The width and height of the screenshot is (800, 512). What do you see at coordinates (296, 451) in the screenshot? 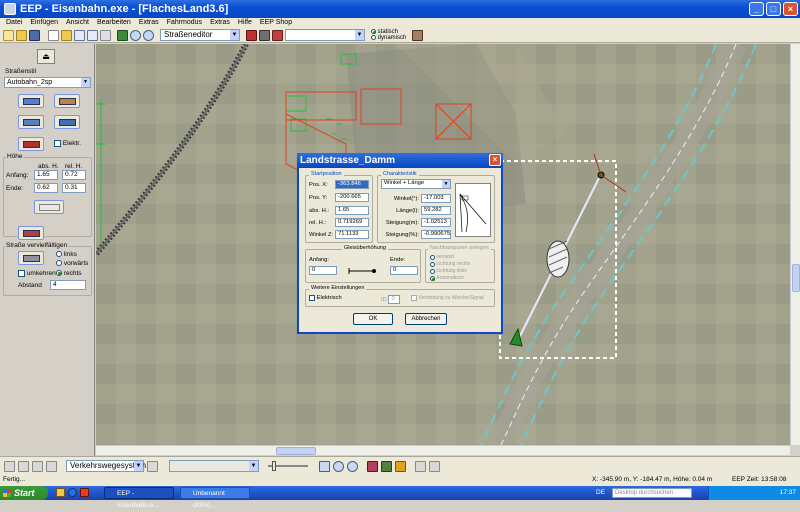
I see `horizontal-scroll-thumb` at bounding box center [296, 451].